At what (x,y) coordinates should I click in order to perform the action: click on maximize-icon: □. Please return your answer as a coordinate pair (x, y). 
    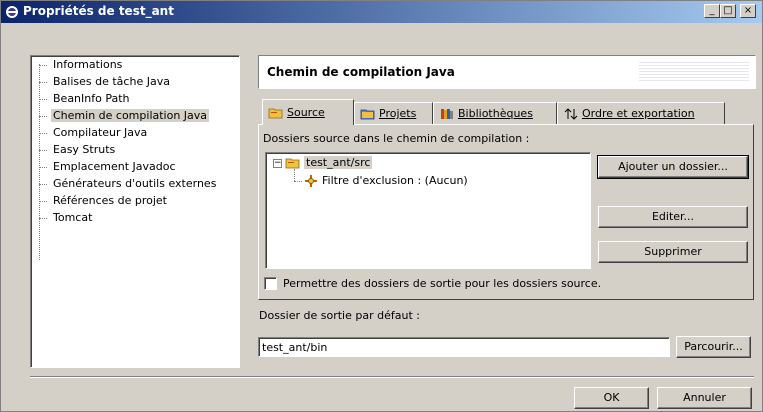
    Looking at the image, I should click on (728, 10).